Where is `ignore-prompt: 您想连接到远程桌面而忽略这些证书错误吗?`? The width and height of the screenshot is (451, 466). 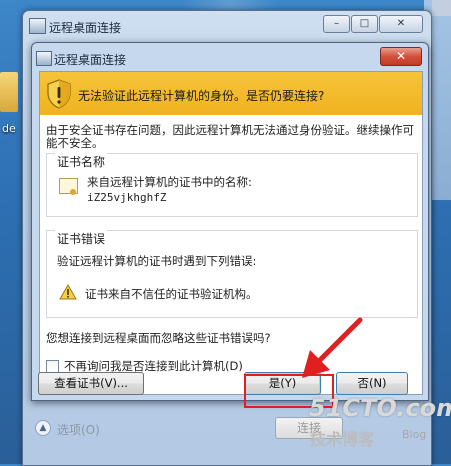
ignore-prompt: 您想连接到远程桌面而忽略这些证书错误吗? is located at coordinates (158, 338).